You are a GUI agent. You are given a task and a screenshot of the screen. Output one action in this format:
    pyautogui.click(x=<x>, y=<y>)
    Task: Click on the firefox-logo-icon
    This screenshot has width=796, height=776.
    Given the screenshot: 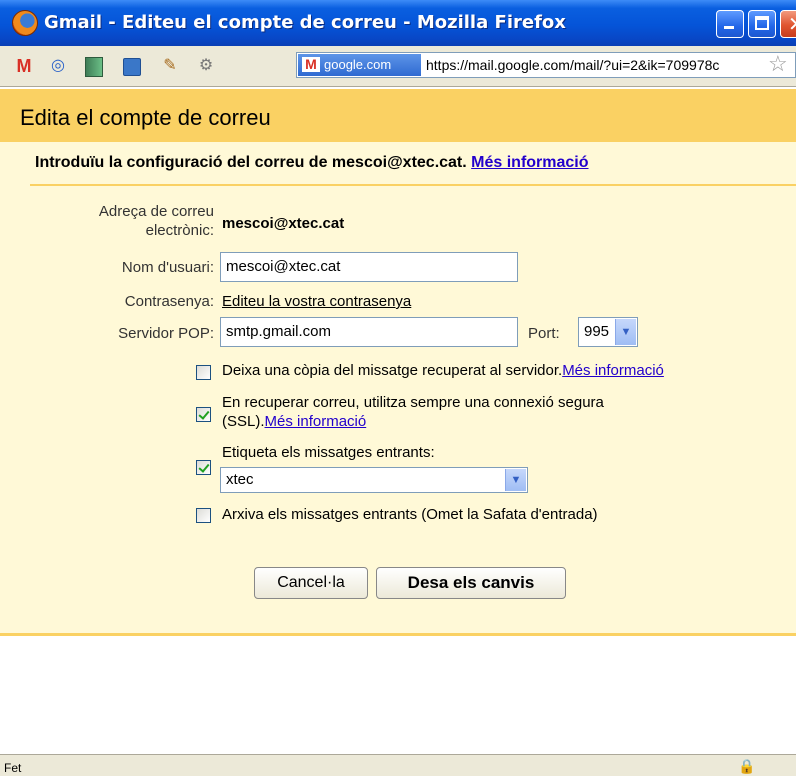 What is the action you would take?
    pyautogui.click(x=25, y=23)
    